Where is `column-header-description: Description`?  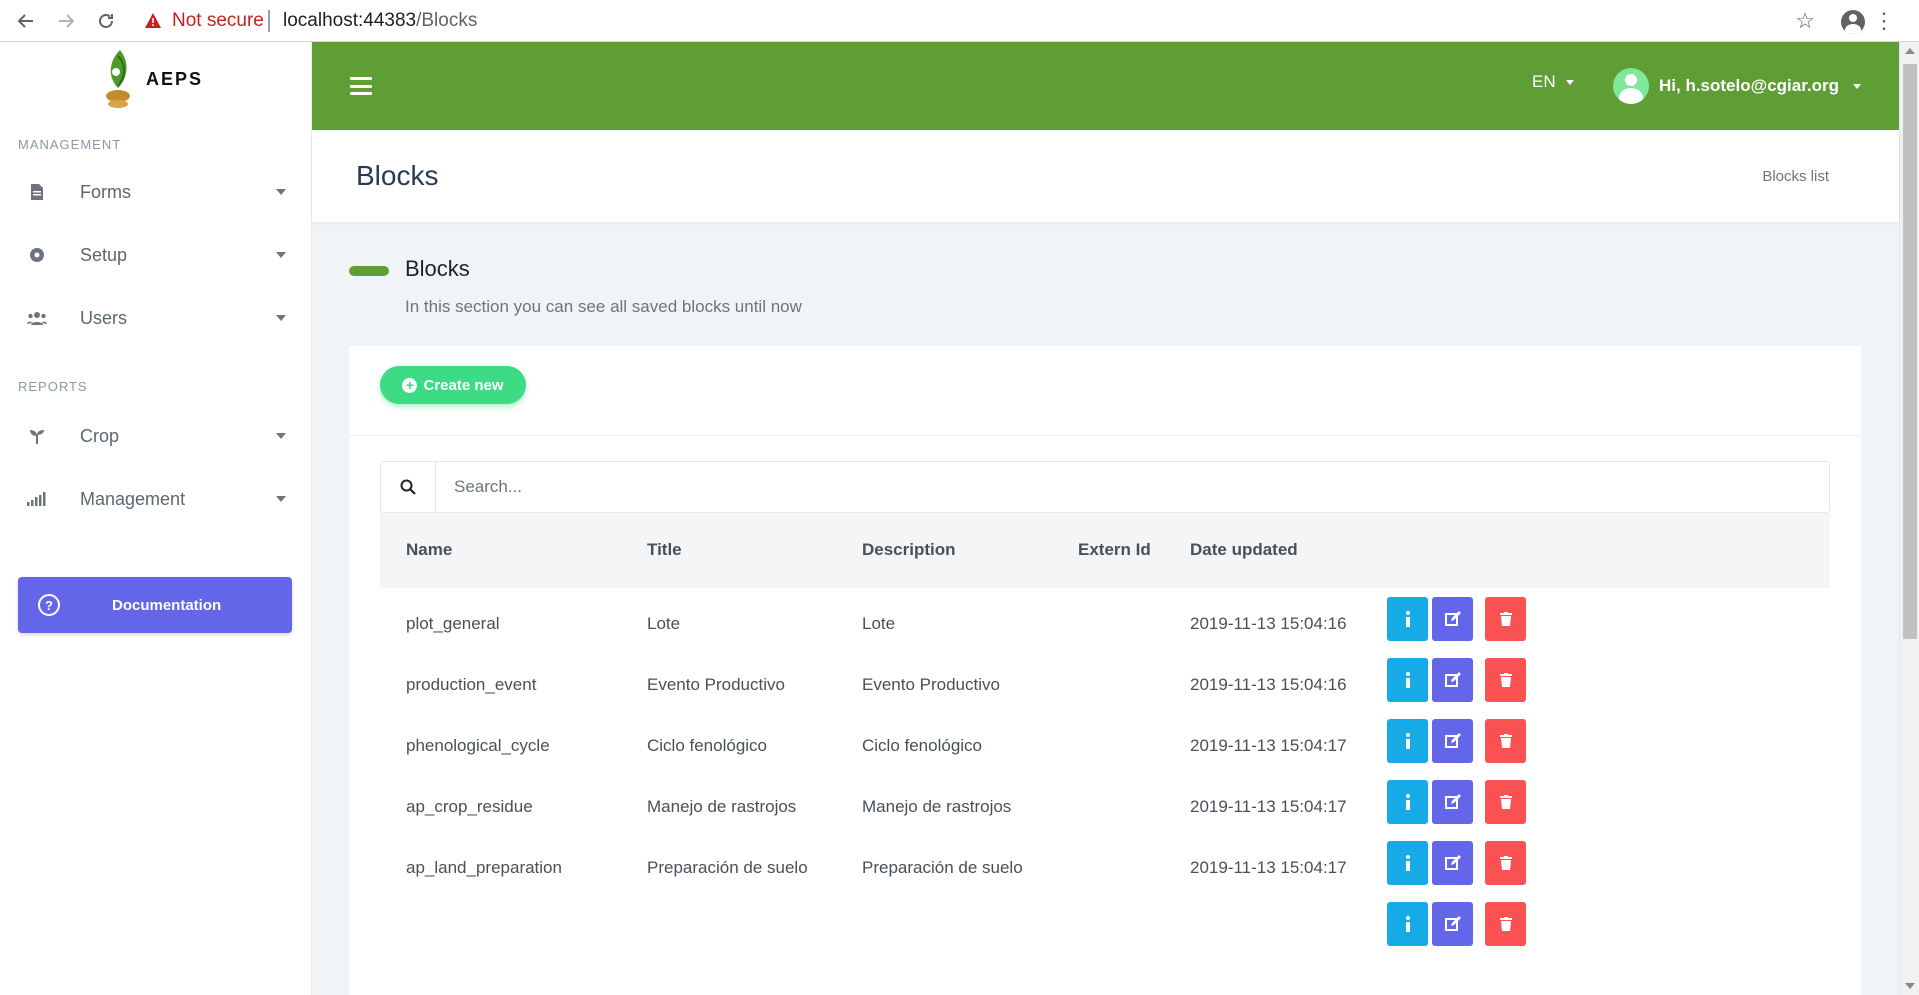 column-header-description: Description is located at coordinates (909, 550).